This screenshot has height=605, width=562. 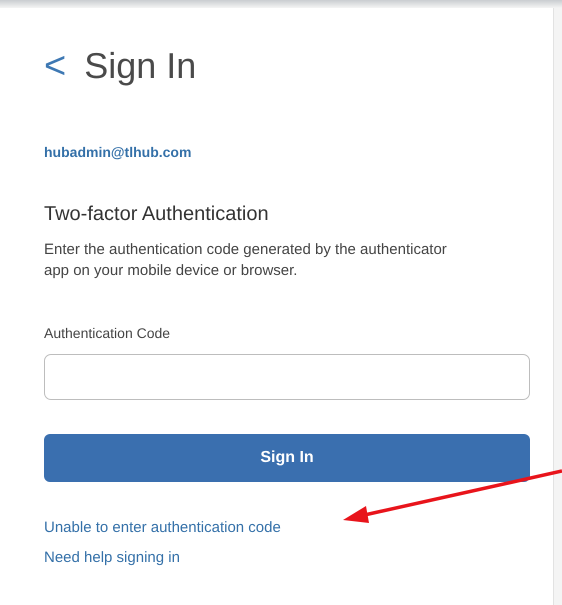 I want to click on back-button: <, so click(x=55, y=66).